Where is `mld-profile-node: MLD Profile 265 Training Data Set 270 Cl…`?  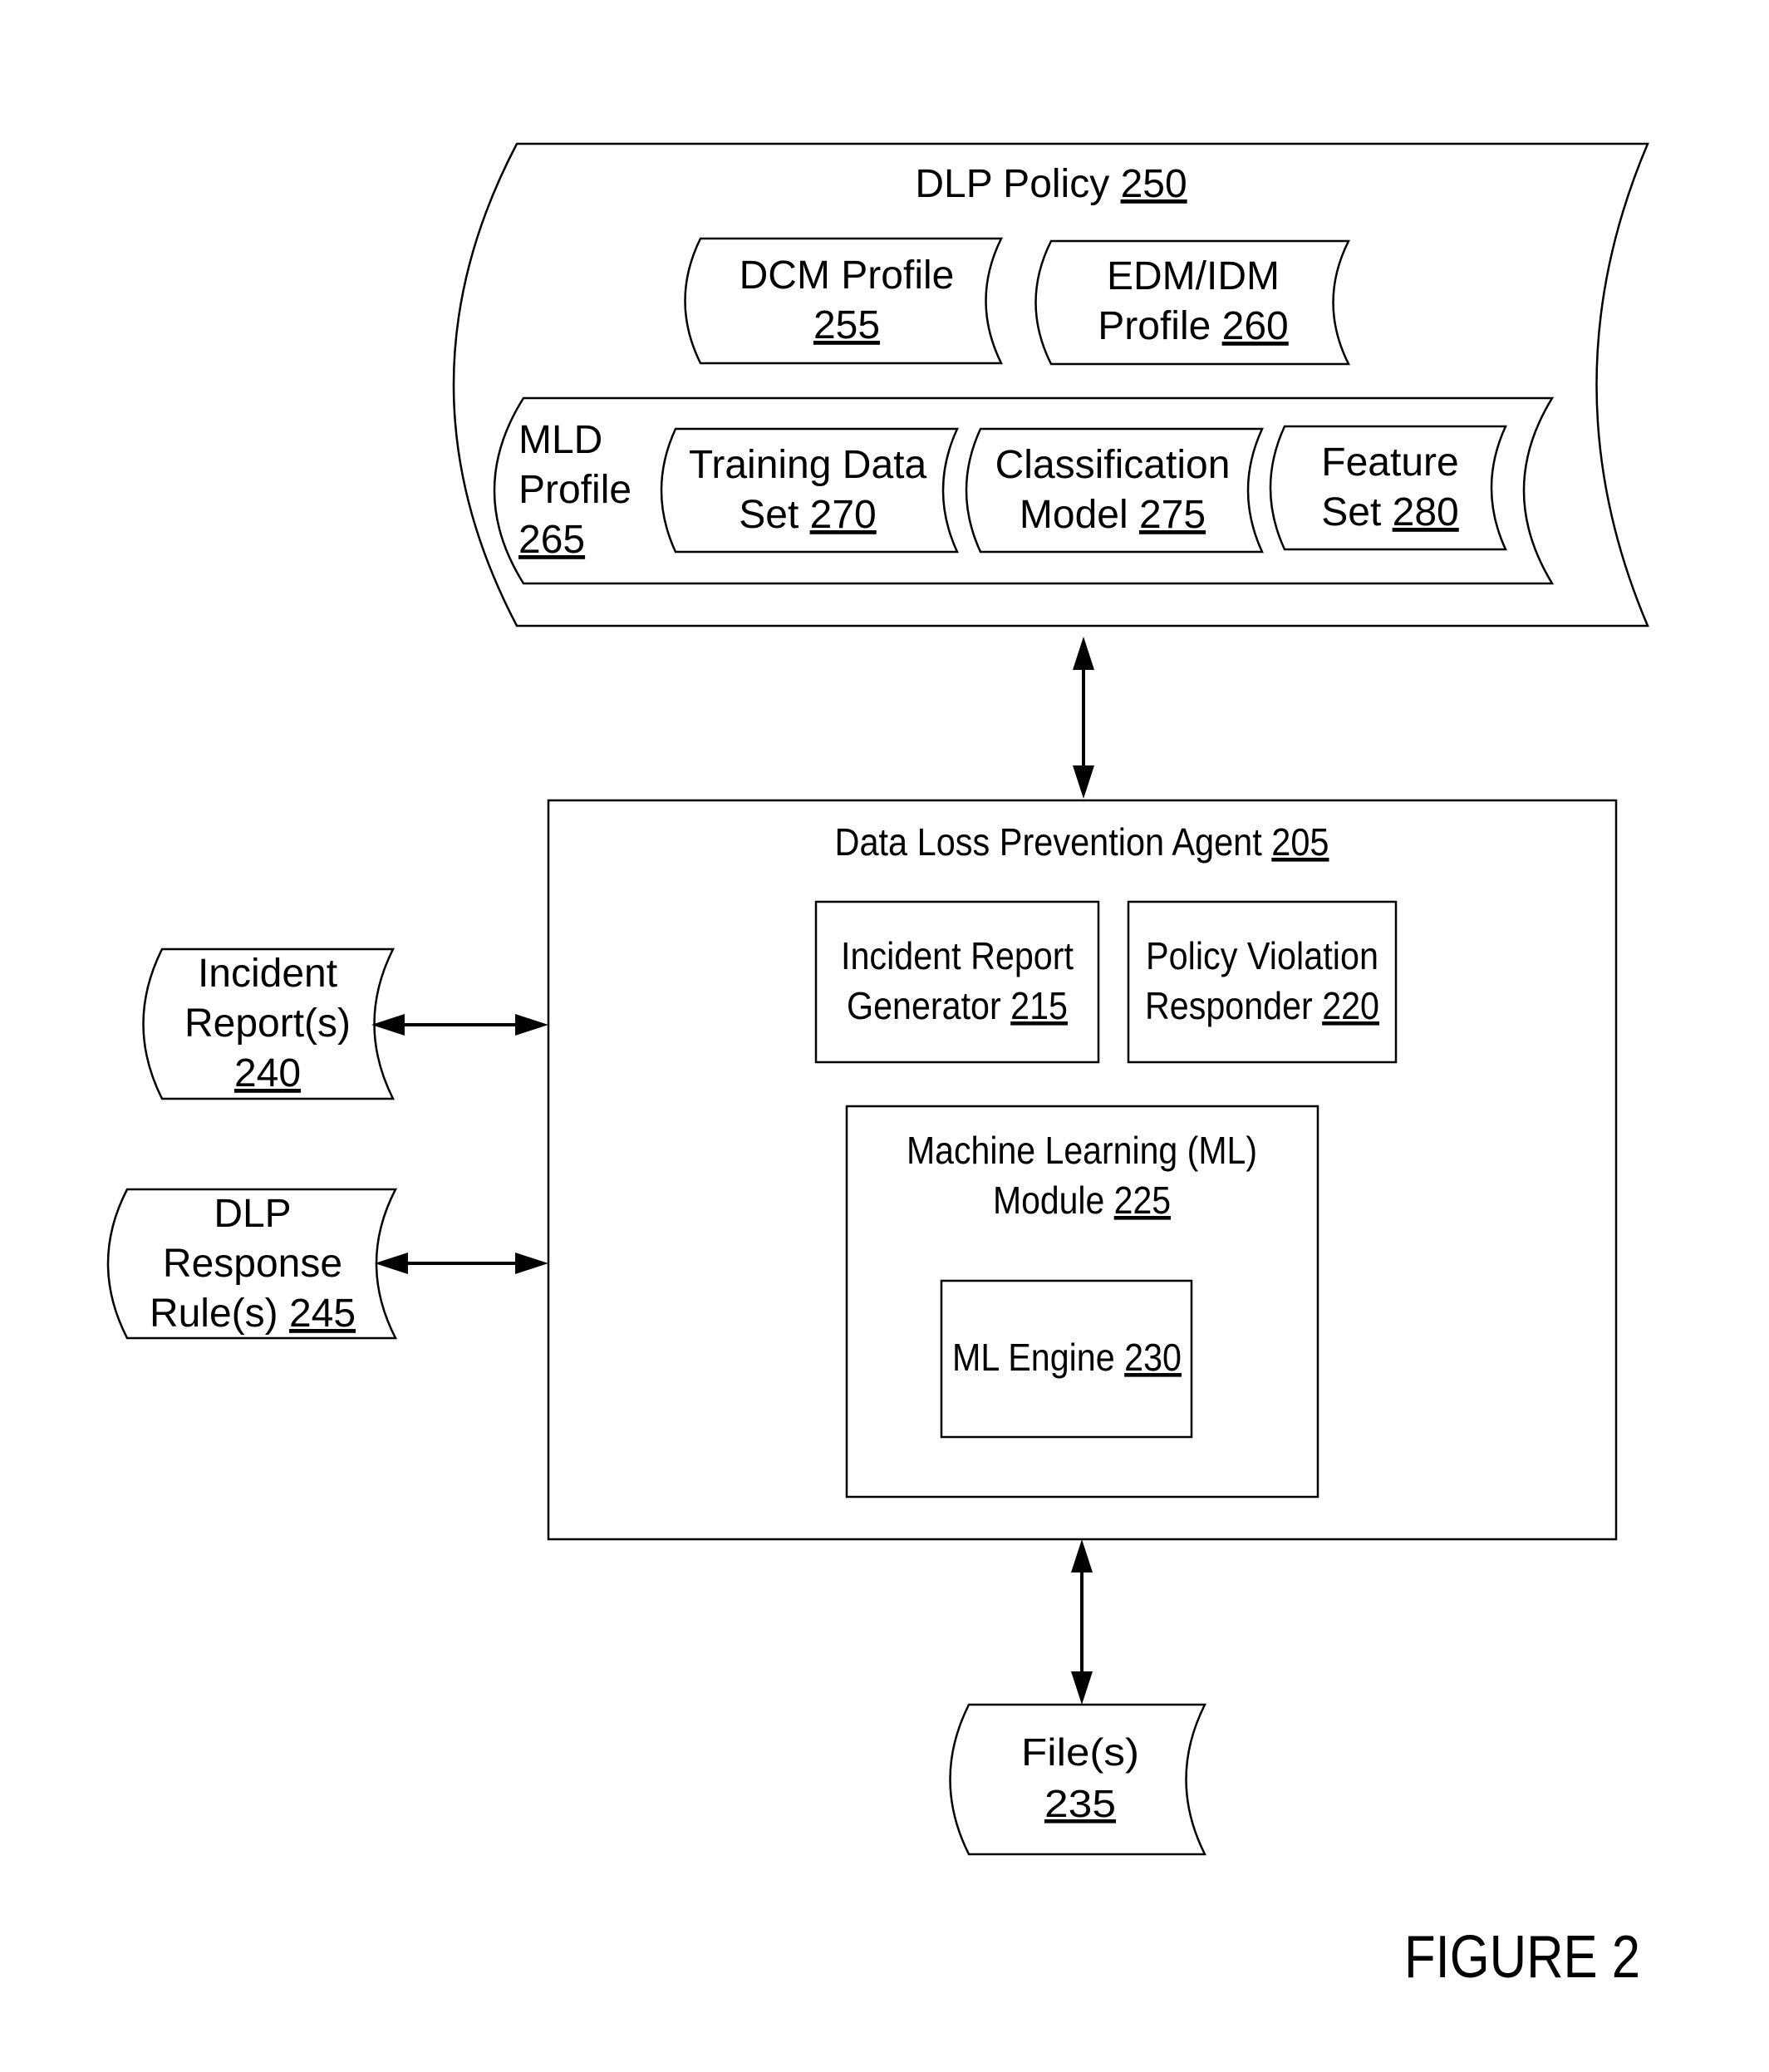
mld-profile-node: MLD Profile 265 Training Data Set 270 Cl… is located at coordinates (1024, 491).